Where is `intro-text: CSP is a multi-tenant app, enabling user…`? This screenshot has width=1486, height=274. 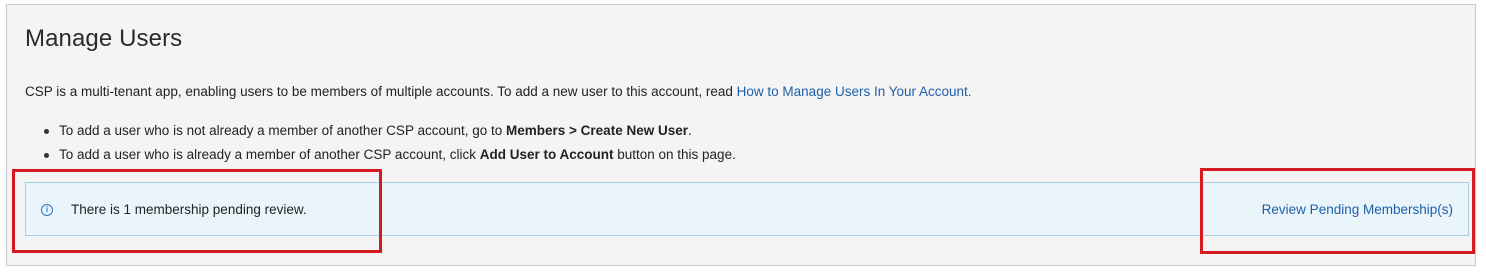 intro-text: CSP is a multi-tenant app, enabling user… is located at coordinates (381, 91).